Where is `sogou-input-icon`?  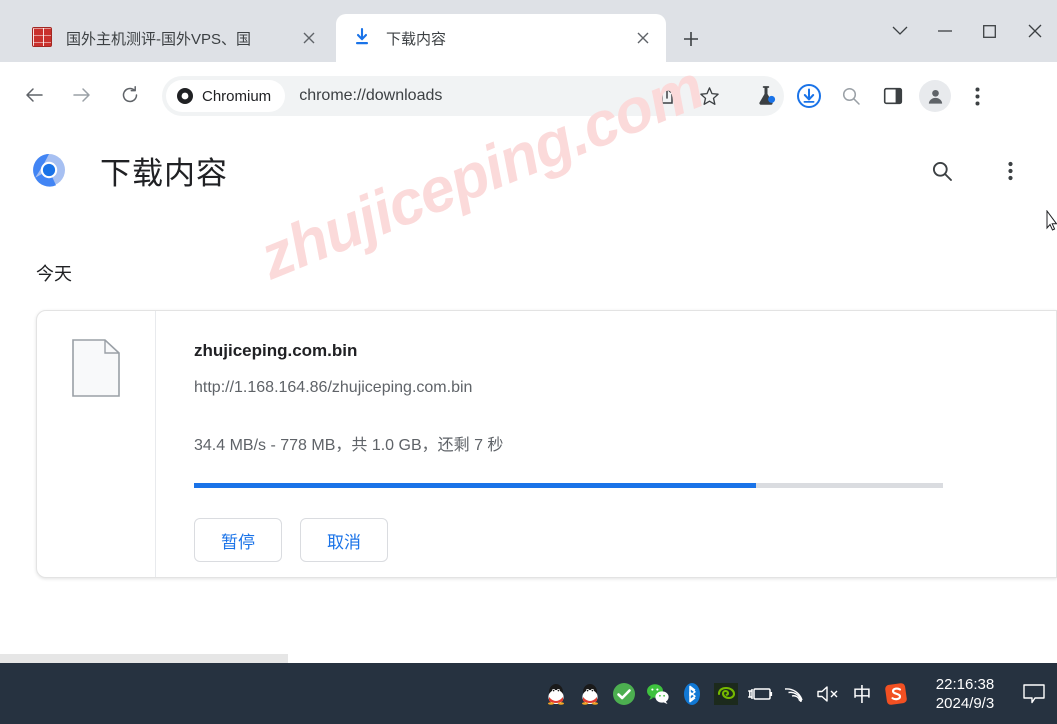
sogou-input-icon is located at coordinates (896, 693).